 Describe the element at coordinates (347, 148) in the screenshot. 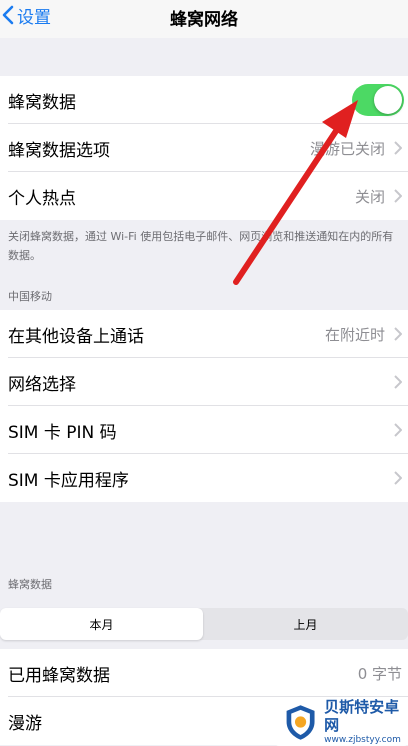

I see `cellular-data-options-value: 漫游已关闭` at that location.